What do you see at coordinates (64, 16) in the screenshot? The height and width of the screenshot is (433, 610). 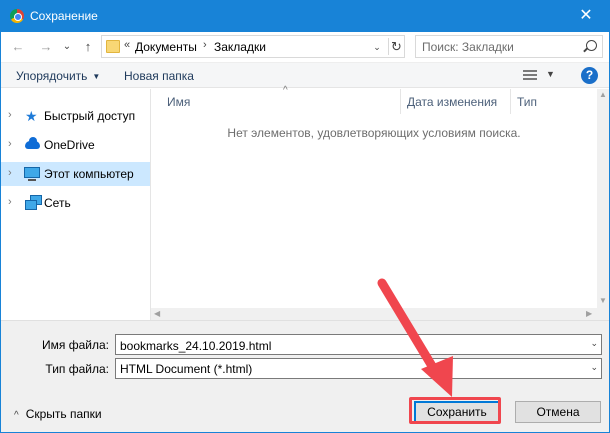 I see `window-title: Сохранение` at bounding box center [64, 16].